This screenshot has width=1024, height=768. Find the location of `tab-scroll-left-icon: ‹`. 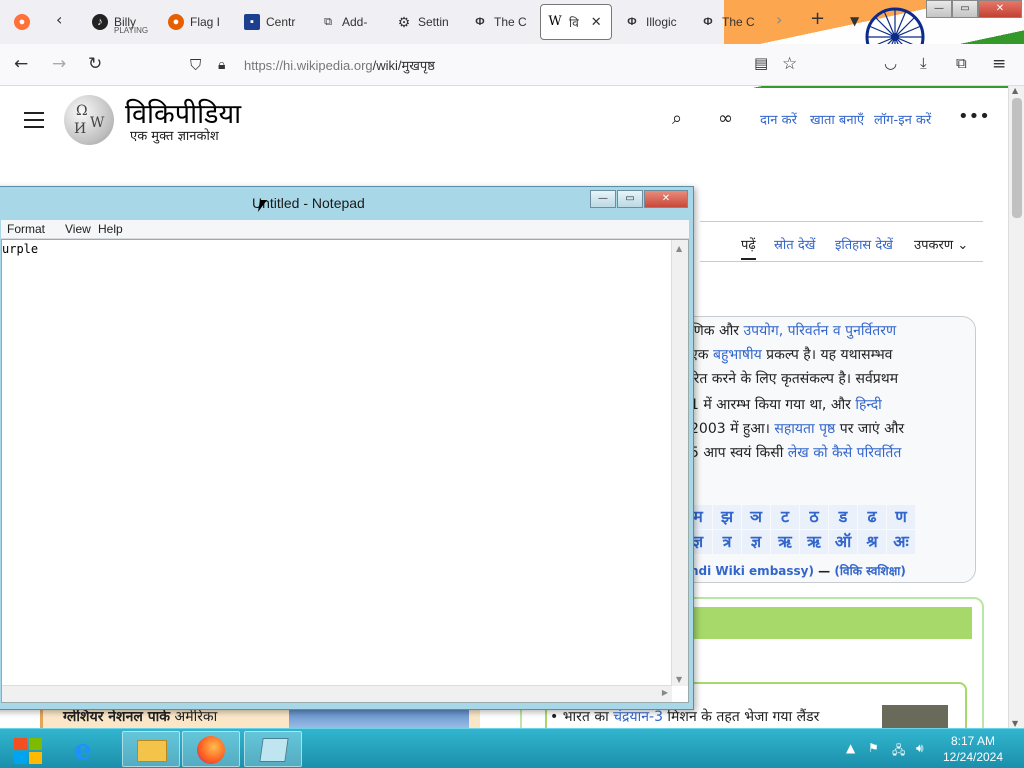

tab-scroll-left-icon: ‹ is located at coordinates (59, 19).